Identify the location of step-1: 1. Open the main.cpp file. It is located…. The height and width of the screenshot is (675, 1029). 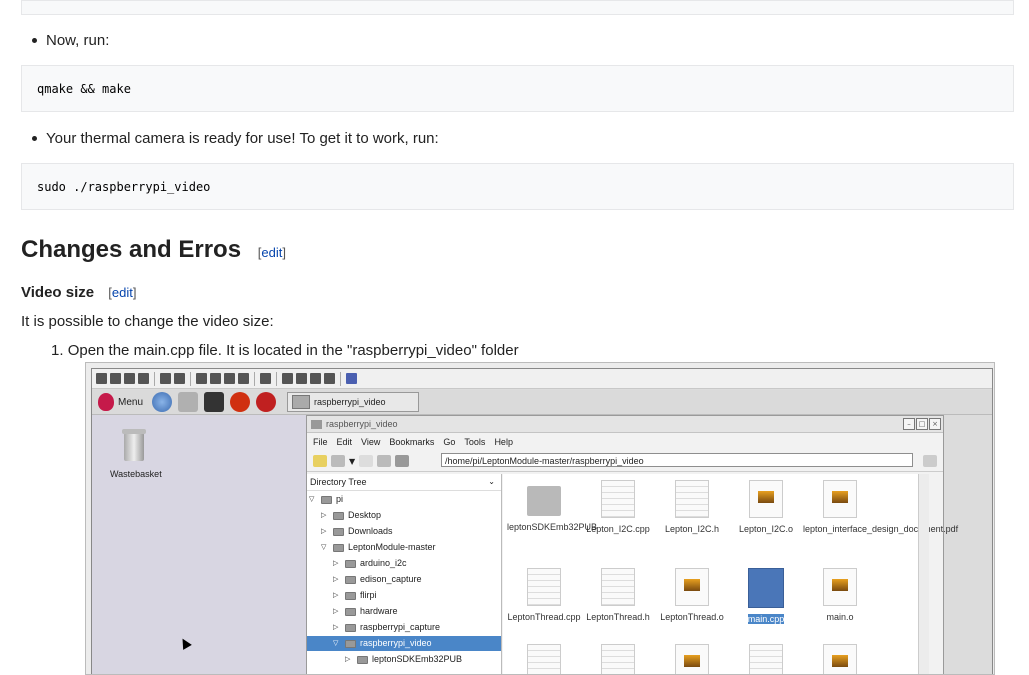
(285, 350).